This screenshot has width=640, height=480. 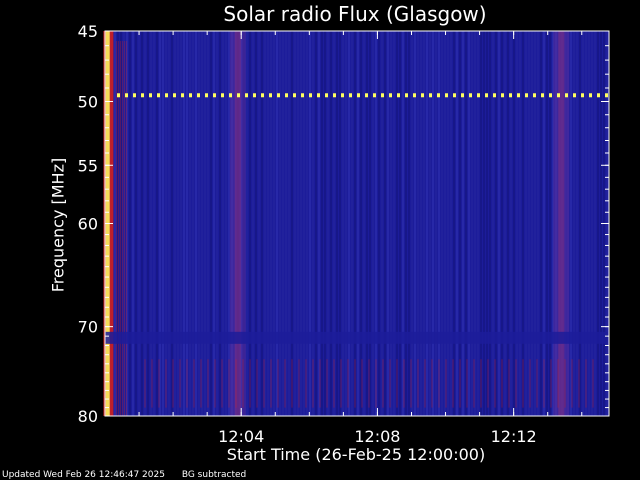 I want to click on x-tick-label: 12:04, so click(x=241, y=436).